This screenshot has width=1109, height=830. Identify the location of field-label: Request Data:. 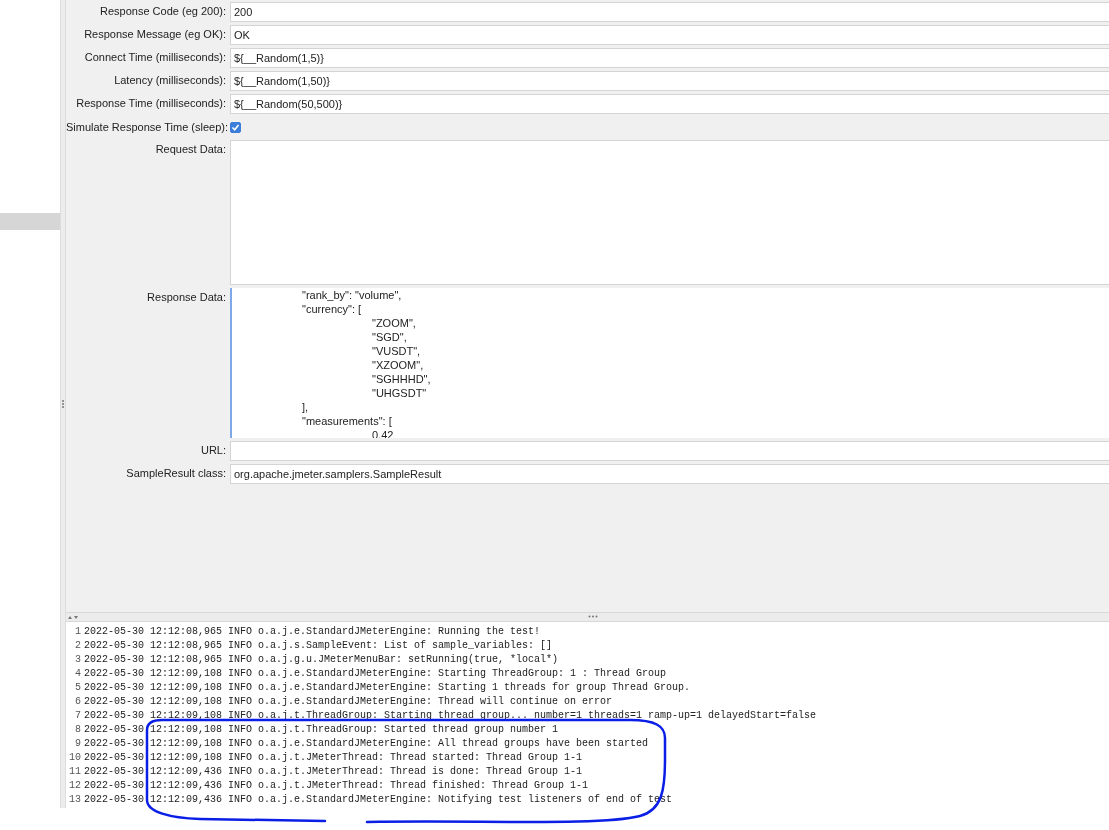
(190, 148).